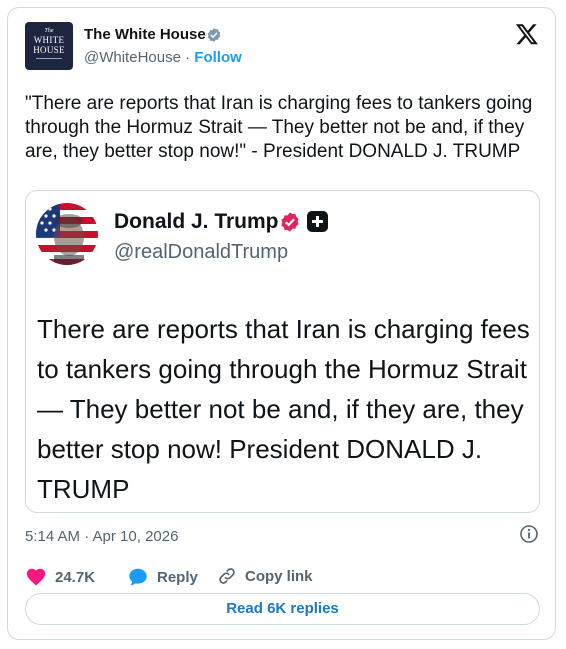 This screenshot has width=566, height=649. Describe the element at coordinates (529, 534) in the screenshot. I see `info-icon` at that location.